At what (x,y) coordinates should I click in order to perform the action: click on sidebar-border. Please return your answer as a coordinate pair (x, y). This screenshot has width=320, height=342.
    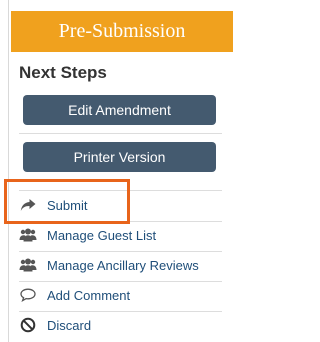
    Looking at the image, I should click on (8, 171).